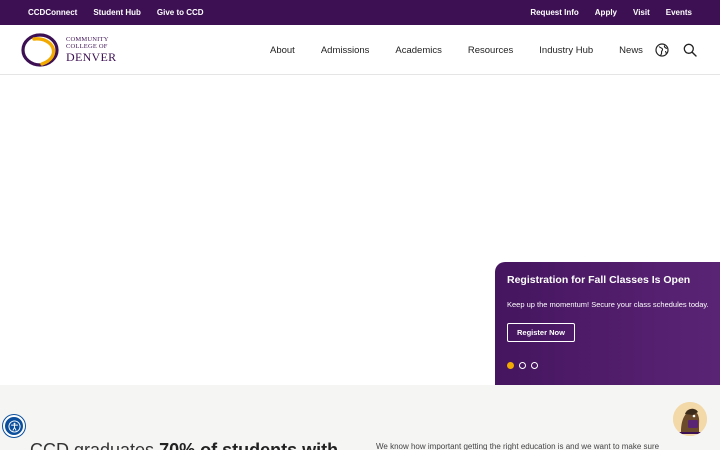  What do you see at coordinates (91, 57) in the screenshot?
I see `logo-line-denver: DENVER` at bounding box center [91, 57].